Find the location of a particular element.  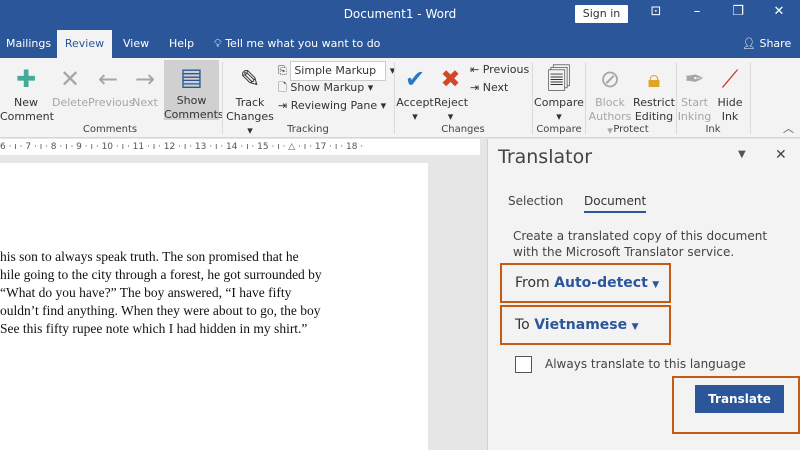

arrow-right-icon: → is located at coordinates (145, 79).